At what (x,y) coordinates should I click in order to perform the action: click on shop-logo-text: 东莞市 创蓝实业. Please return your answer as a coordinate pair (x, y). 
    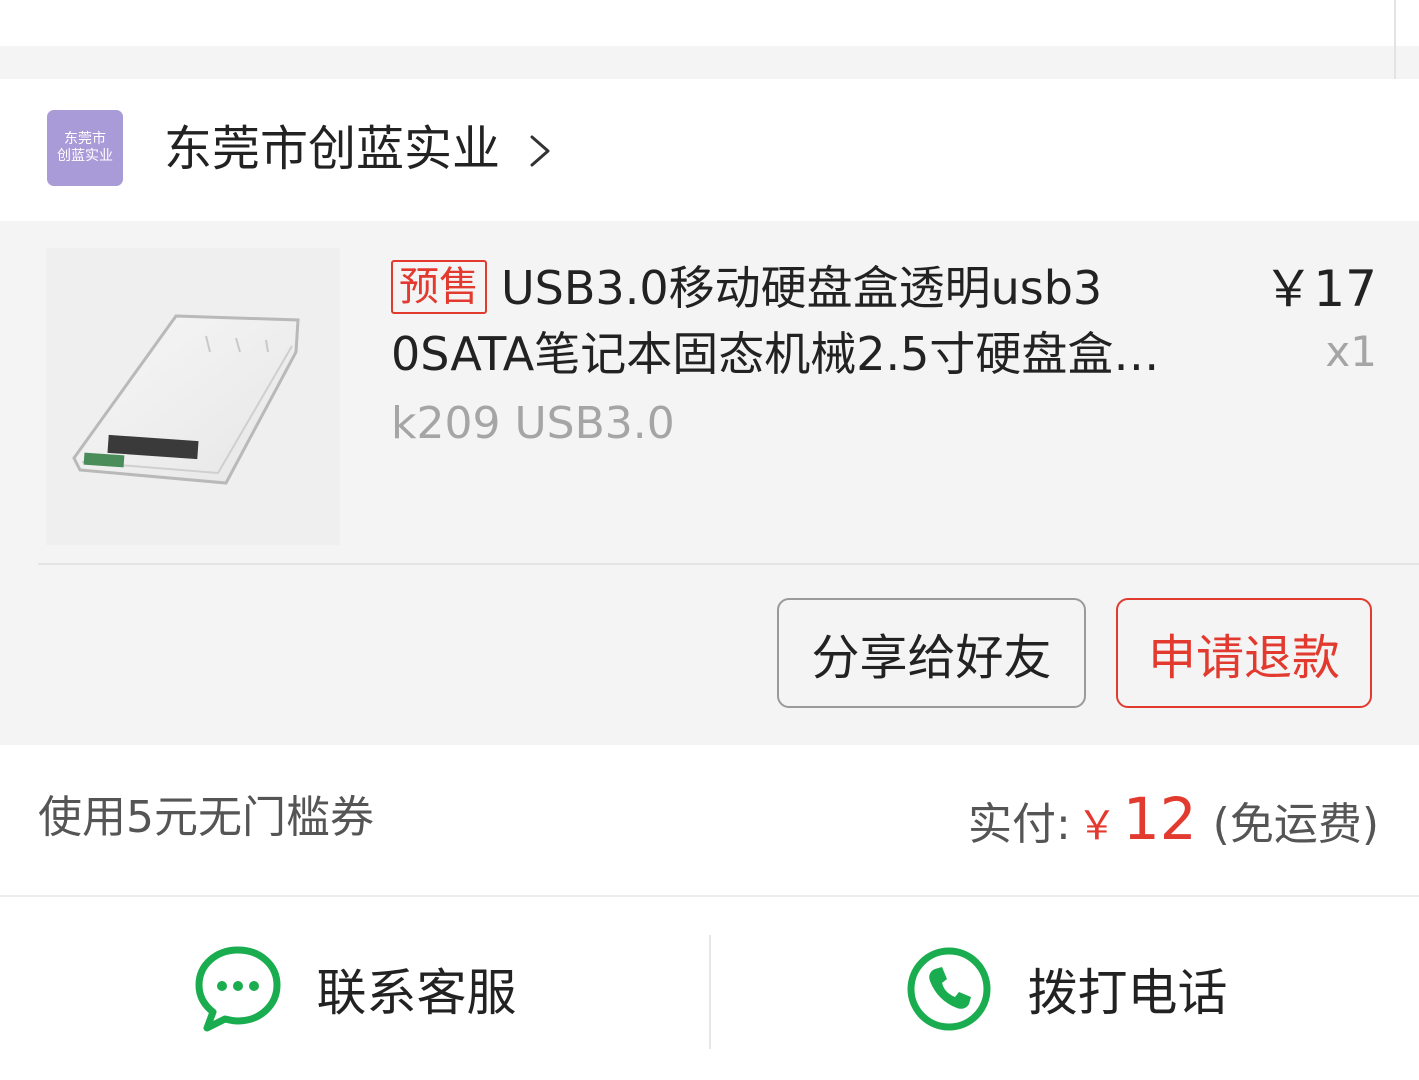
    Looking at the image, I should click on (85, 147).